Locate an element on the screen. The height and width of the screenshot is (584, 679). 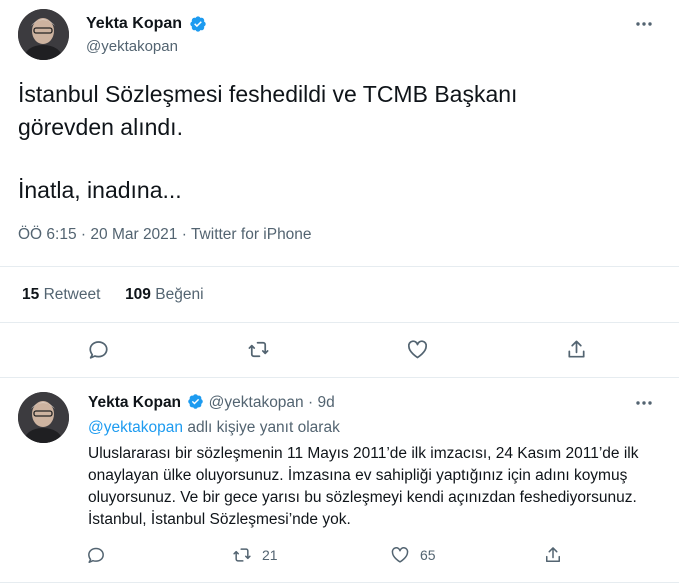
retweet-stat: 15 Retweet is located at coordinates (63, 294).